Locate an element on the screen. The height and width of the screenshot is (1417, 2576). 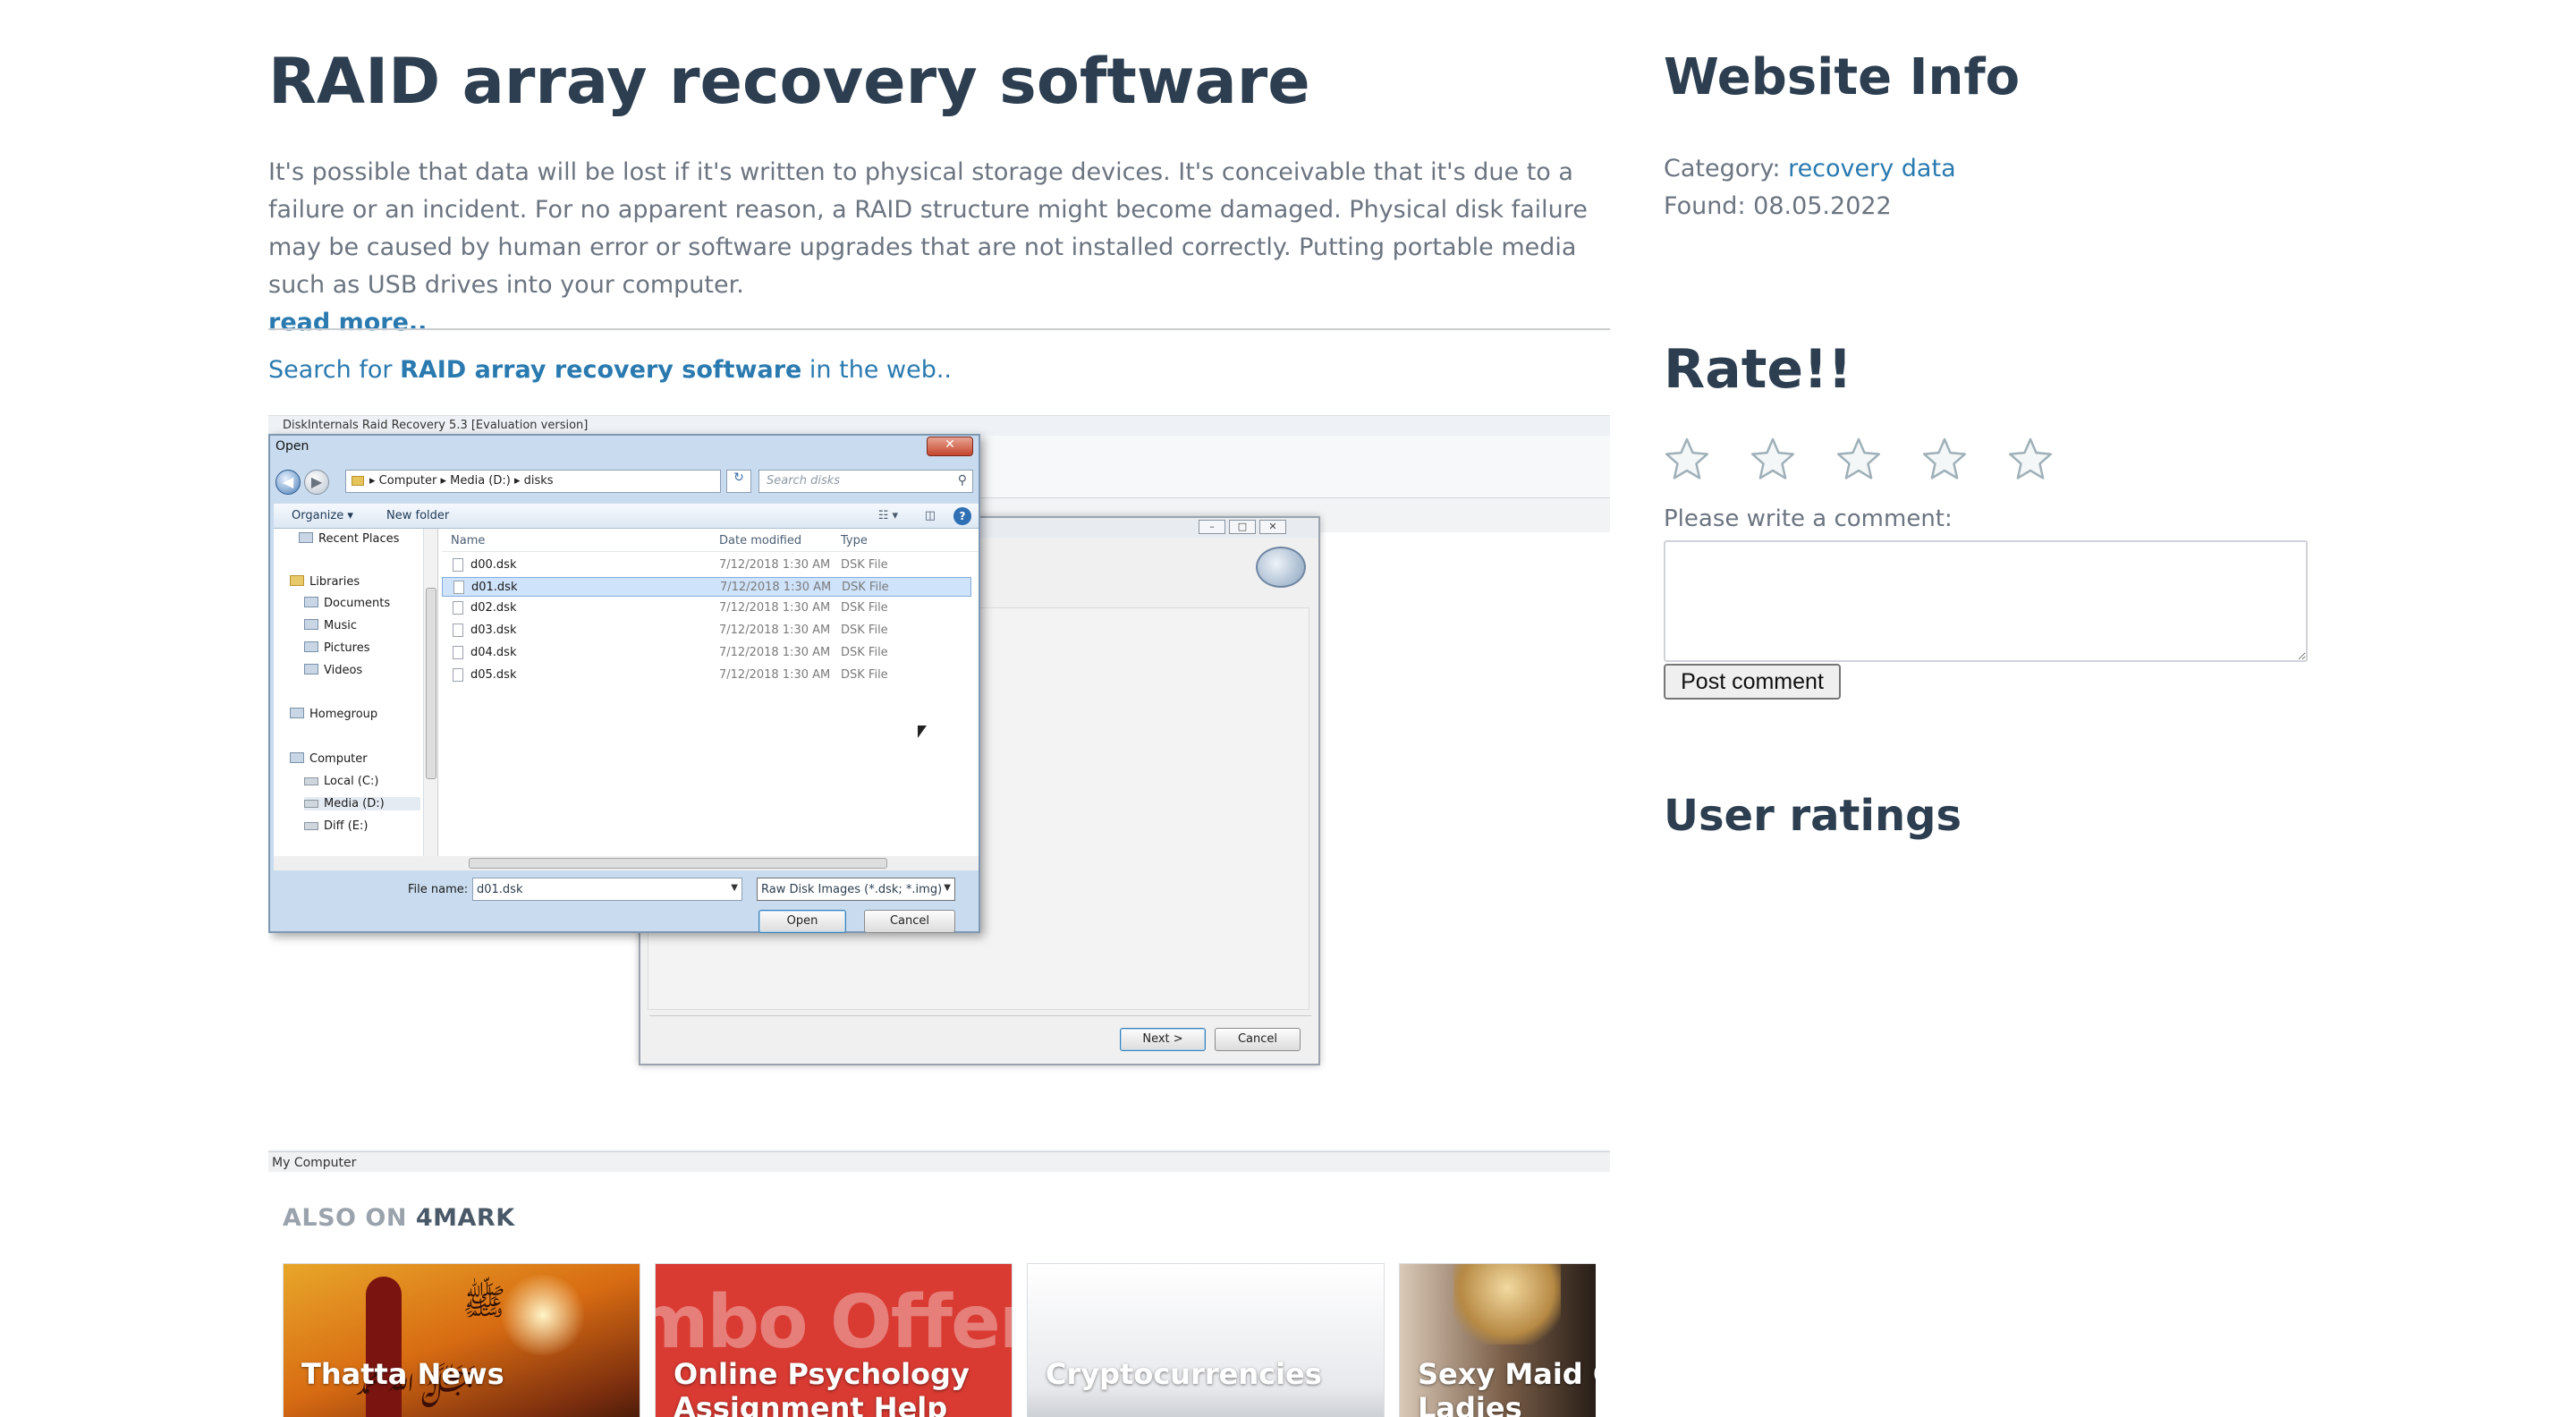
also-on-brand: 4MARK is located at coordinates (465, 1218).